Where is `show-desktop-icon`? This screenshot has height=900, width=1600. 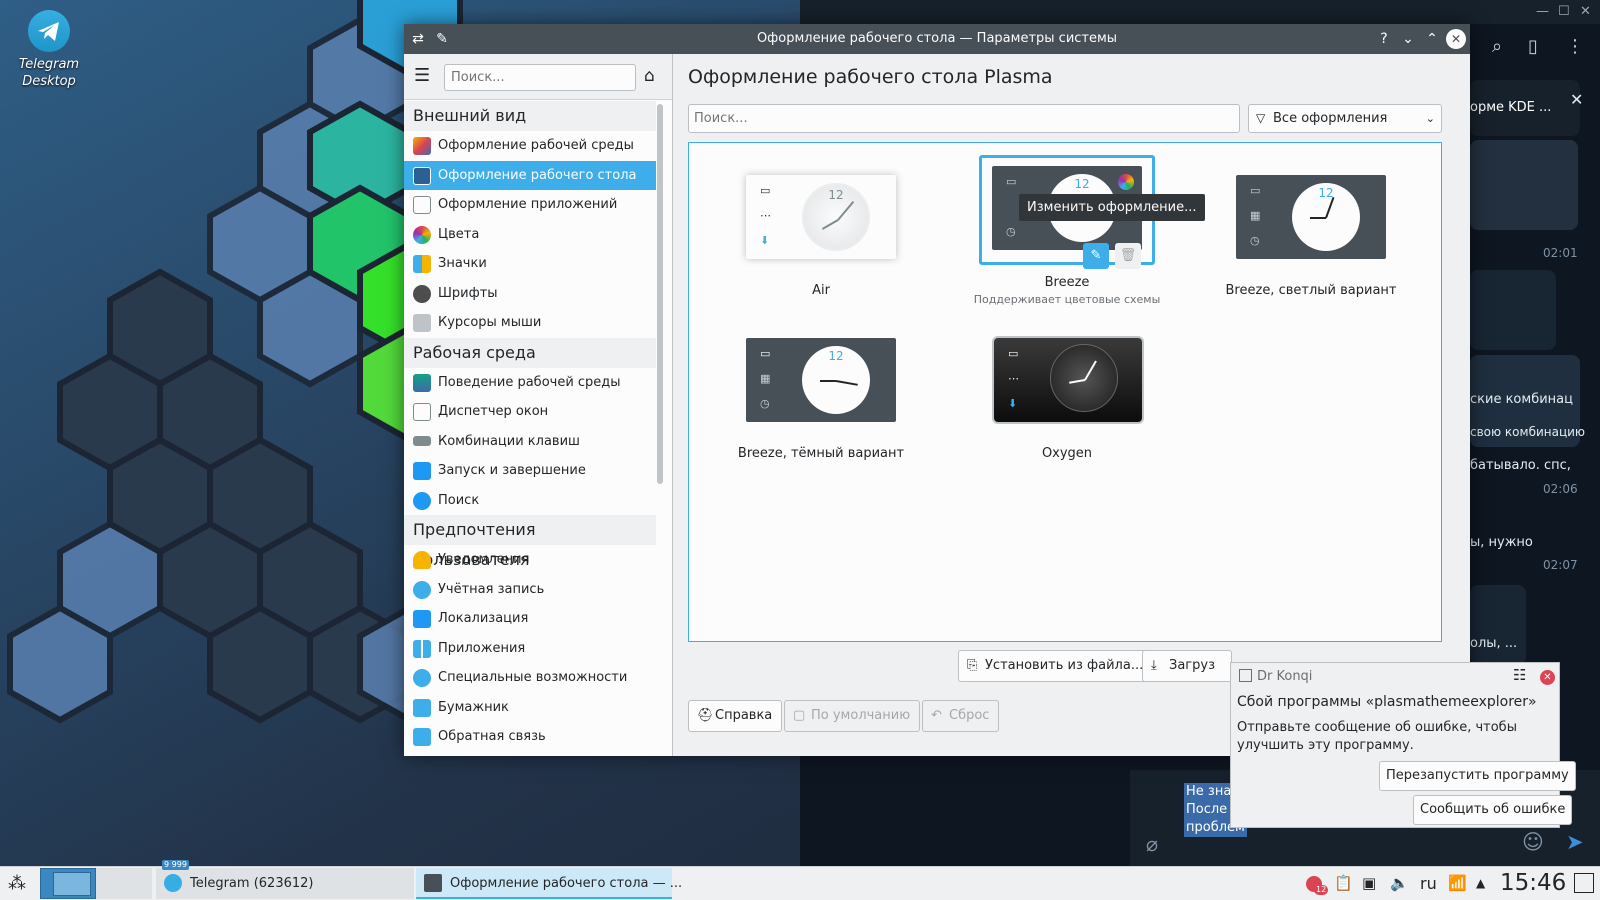
show-desktop-icon is located at coordinates (1584, 883).